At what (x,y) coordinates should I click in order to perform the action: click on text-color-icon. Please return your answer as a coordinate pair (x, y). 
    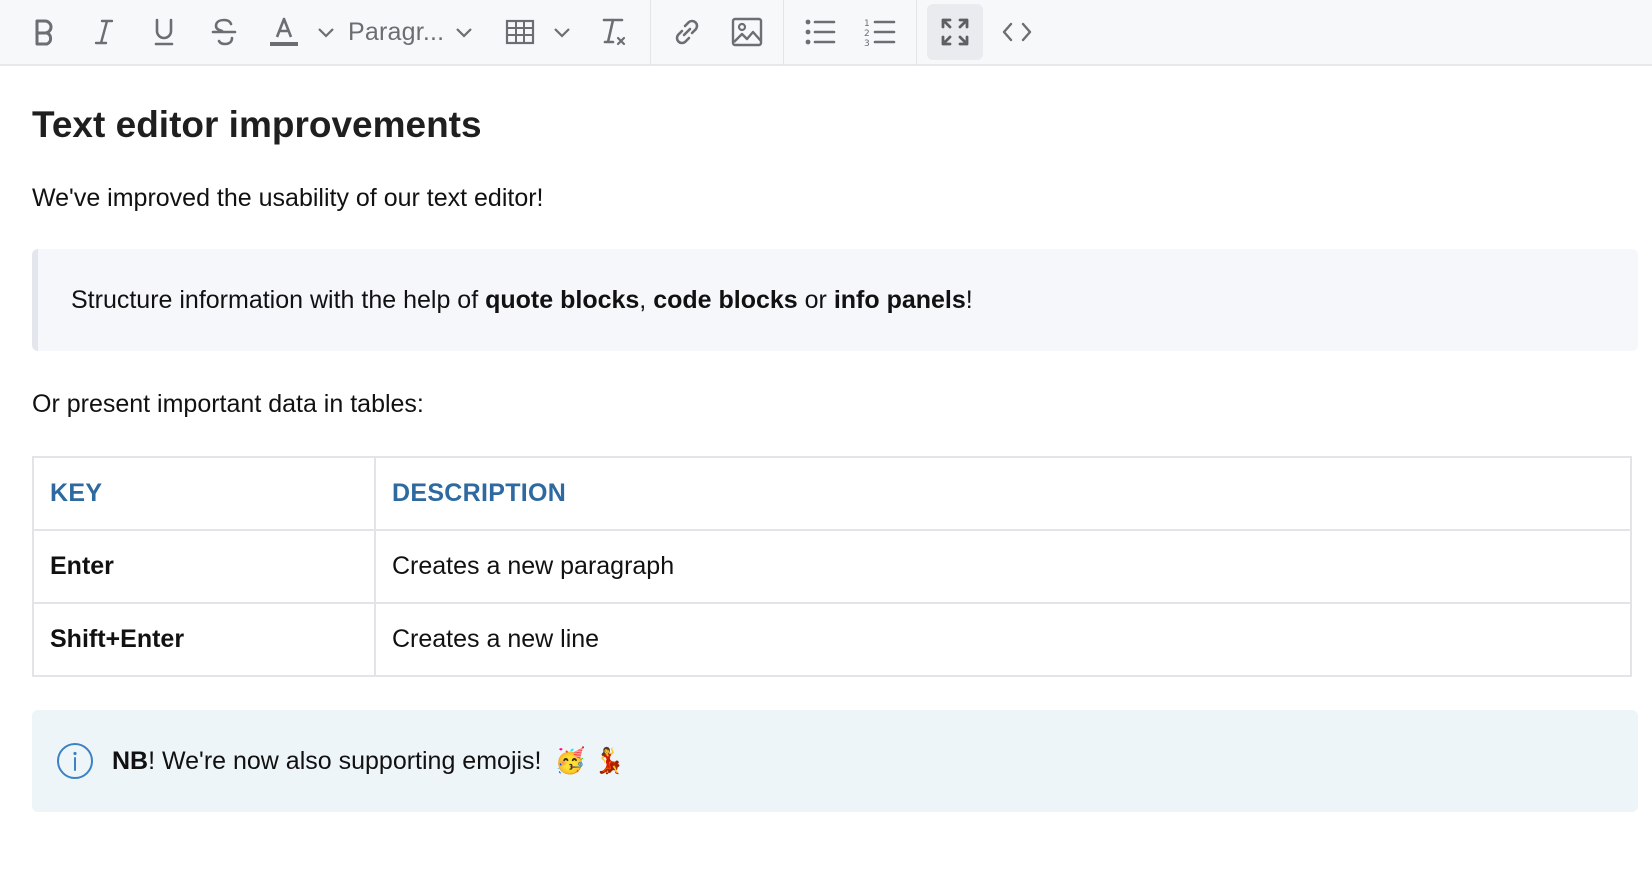
    Looking at the image, I should click on (284, 31).